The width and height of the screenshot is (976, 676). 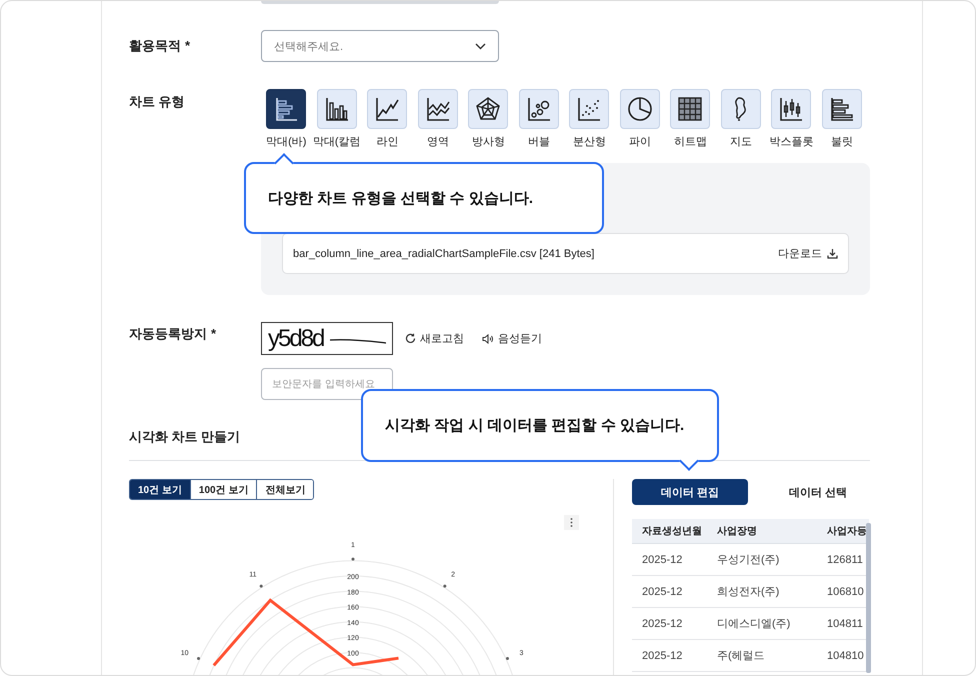 I want to click on download-button: 다운로드, so click(x=808, y=253).